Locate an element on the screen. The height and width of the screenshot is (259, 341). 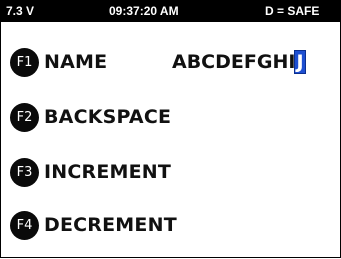
f4-key-badge: F4 is located at coordinates (24, 225).